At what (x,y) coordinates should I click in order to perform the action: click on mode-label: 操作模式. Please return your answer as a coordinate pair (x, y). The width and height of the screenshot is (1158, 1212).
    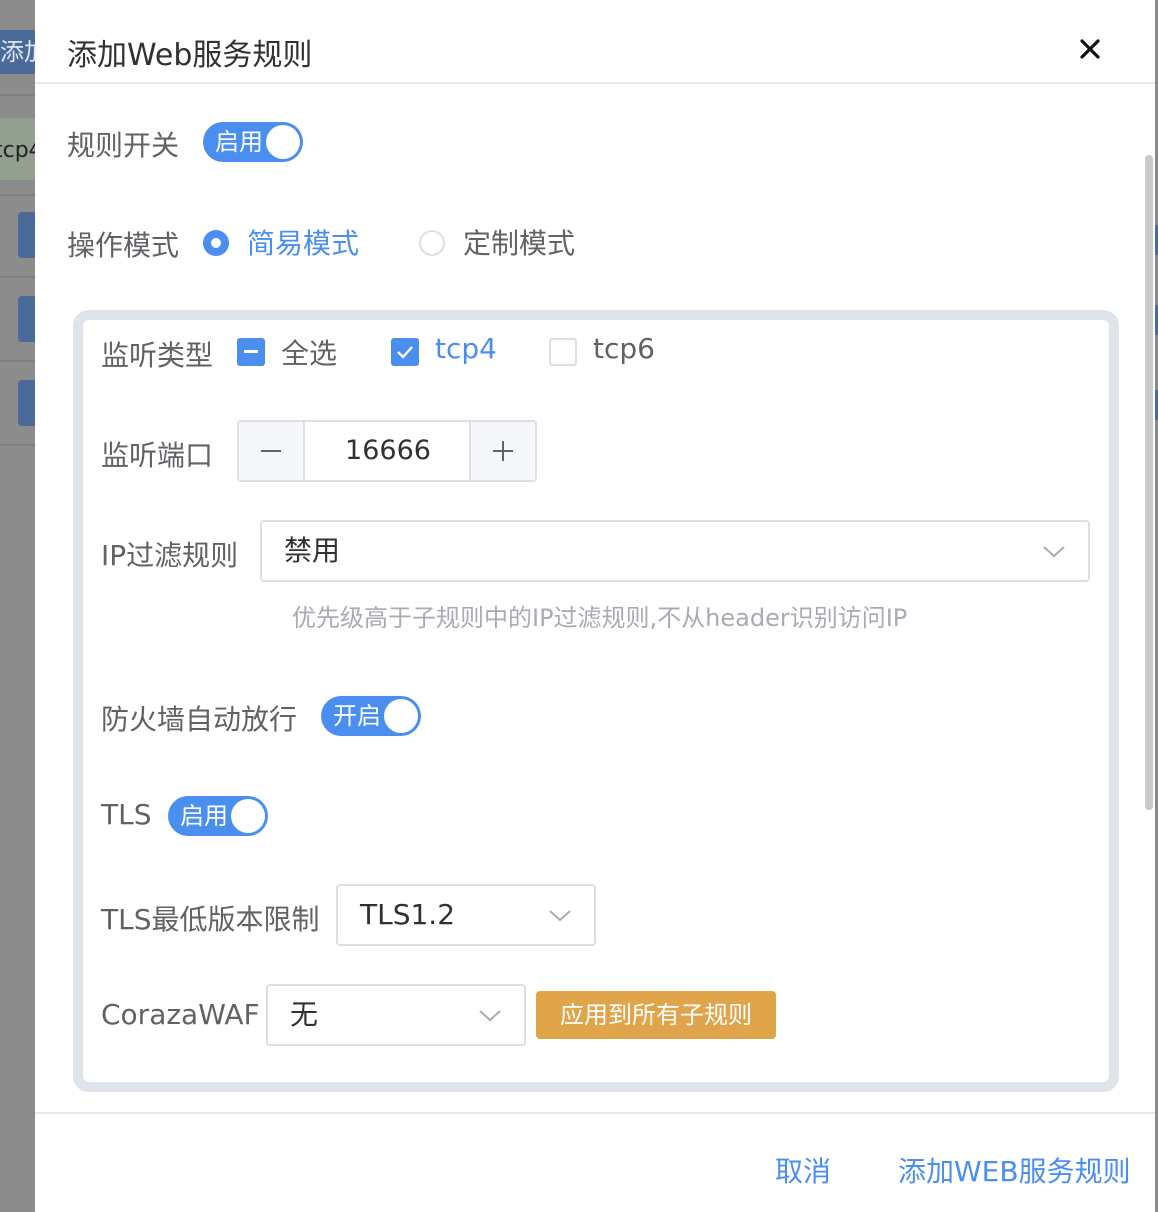
    Looking at the image, I should click on (123, 245).